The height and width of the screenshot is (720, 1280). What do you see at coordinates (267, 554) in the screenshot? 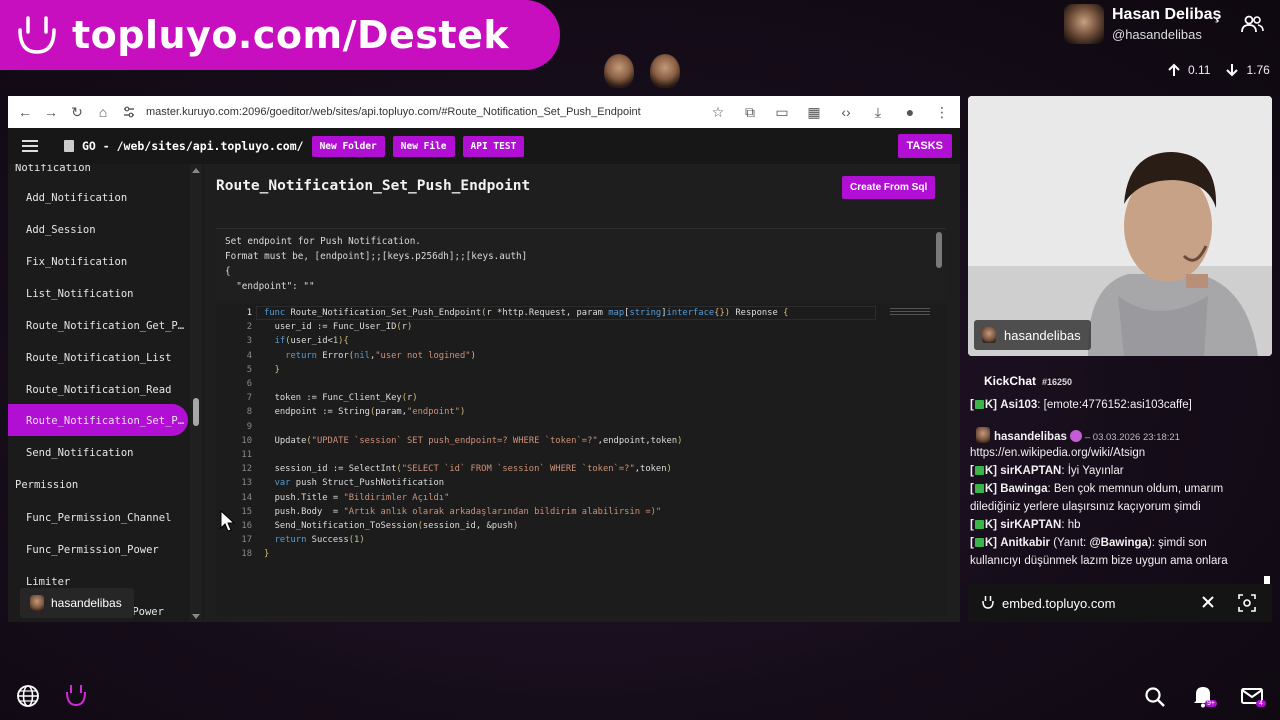
I see `code-line: }` at bounding box center [267, 554].